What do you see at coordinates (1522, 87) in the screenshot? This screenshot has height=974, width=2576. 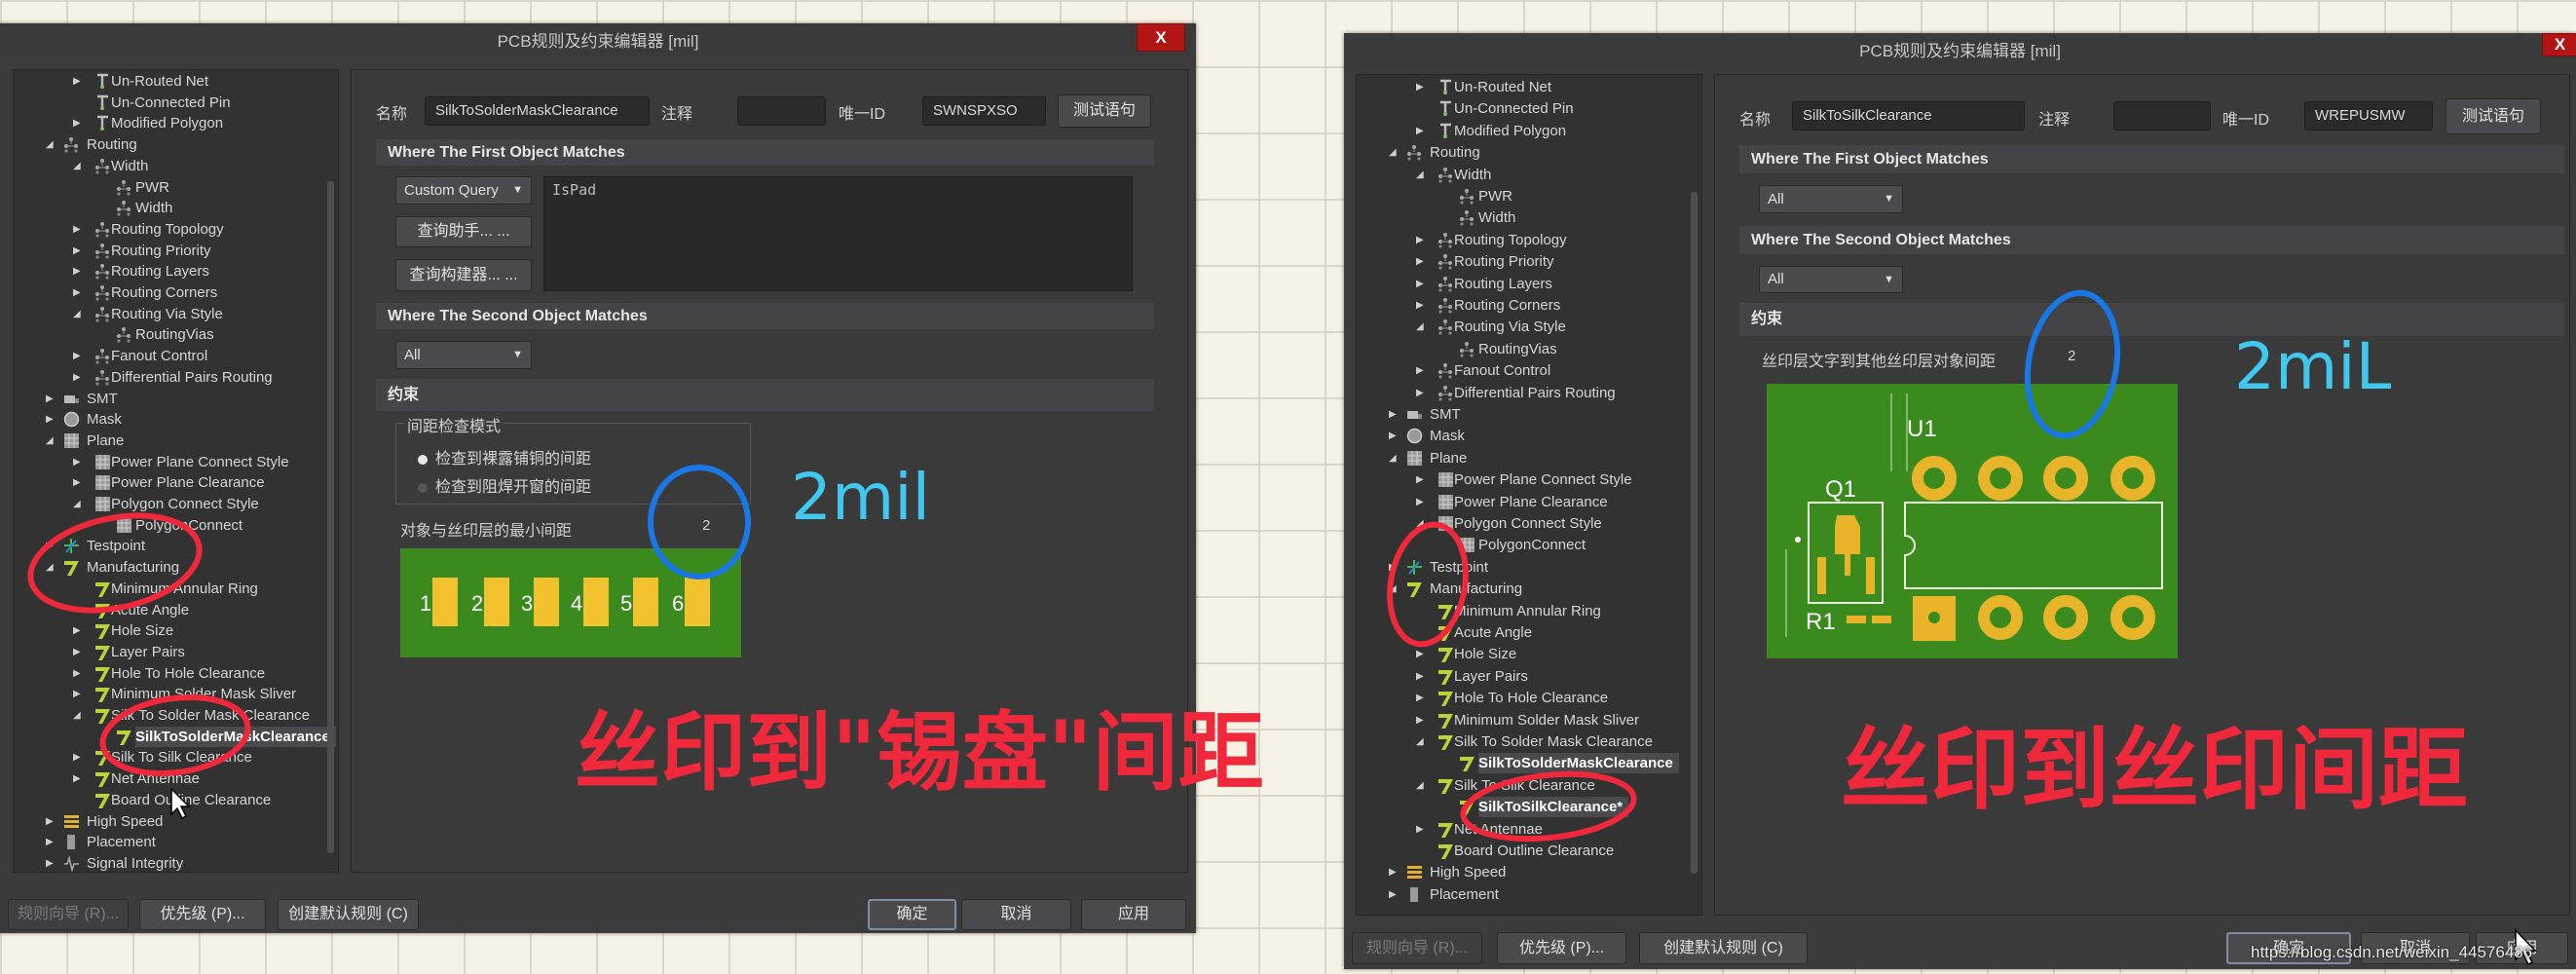 I see `tree-item: ▶ Un-Routed Net` at bounding box center [1522, 87].